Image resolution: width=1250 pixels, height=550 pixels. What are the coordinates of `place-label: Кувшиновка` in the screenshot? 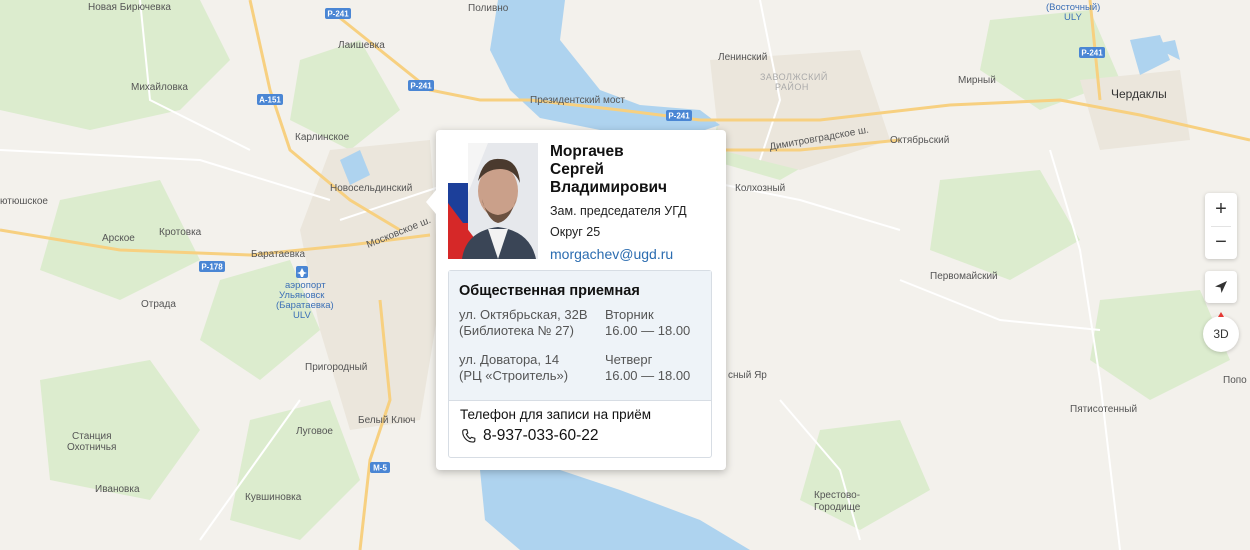 It's located at (273, 497).